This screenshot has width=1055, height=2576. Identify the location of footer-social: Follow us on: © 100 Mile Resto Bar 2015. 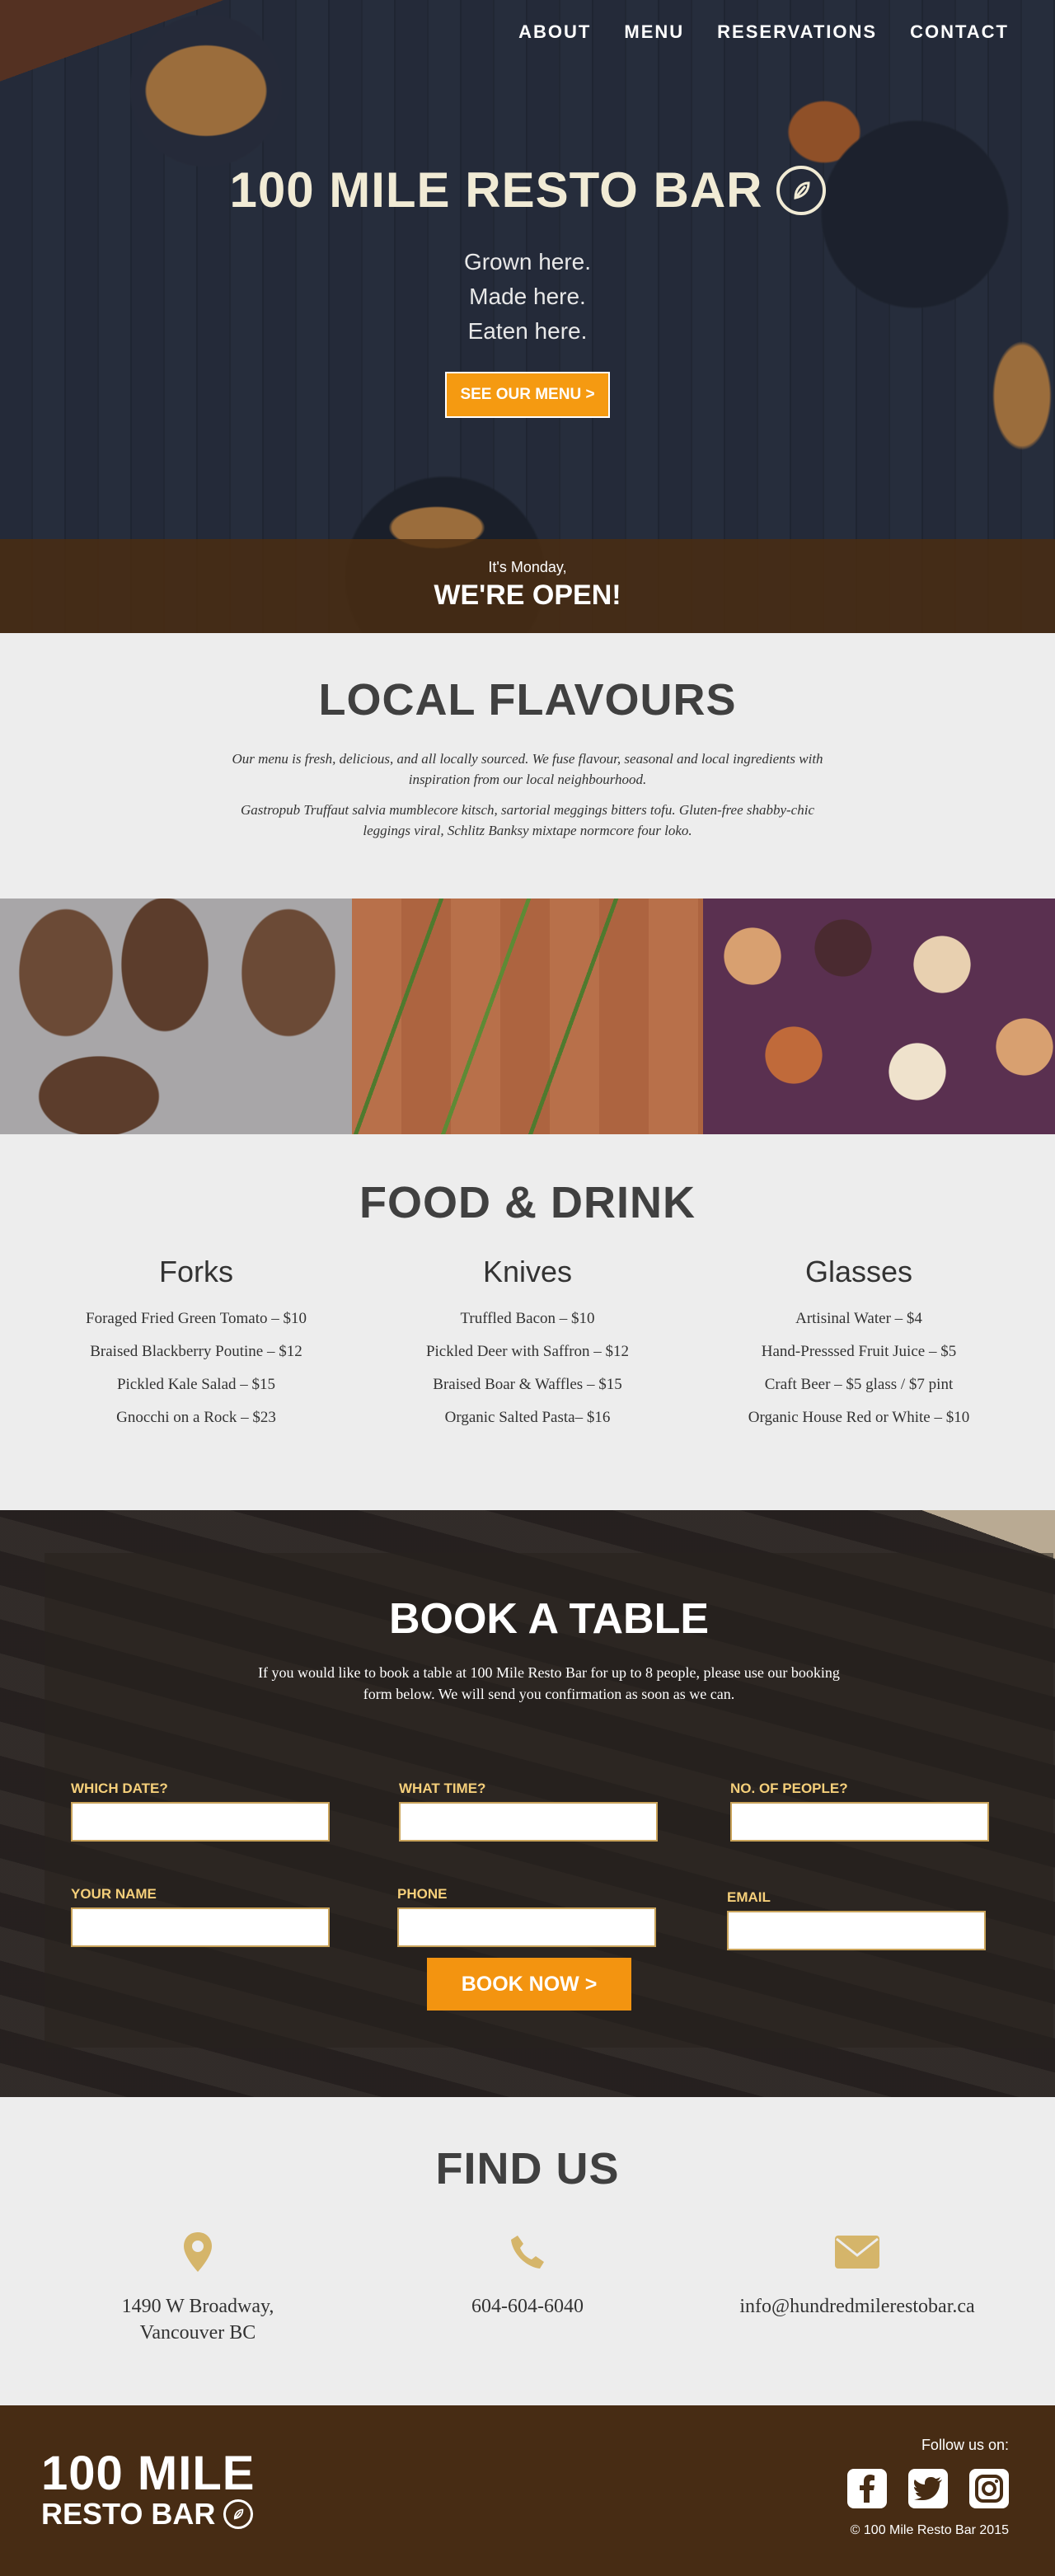
(928, 2488).